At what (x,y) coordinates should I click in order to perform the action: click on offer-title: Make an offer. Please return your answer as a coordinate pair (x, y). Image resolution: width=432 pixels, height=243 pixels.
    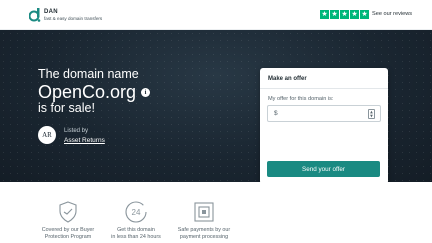
    Looking at the image, I should click on (287, 79).